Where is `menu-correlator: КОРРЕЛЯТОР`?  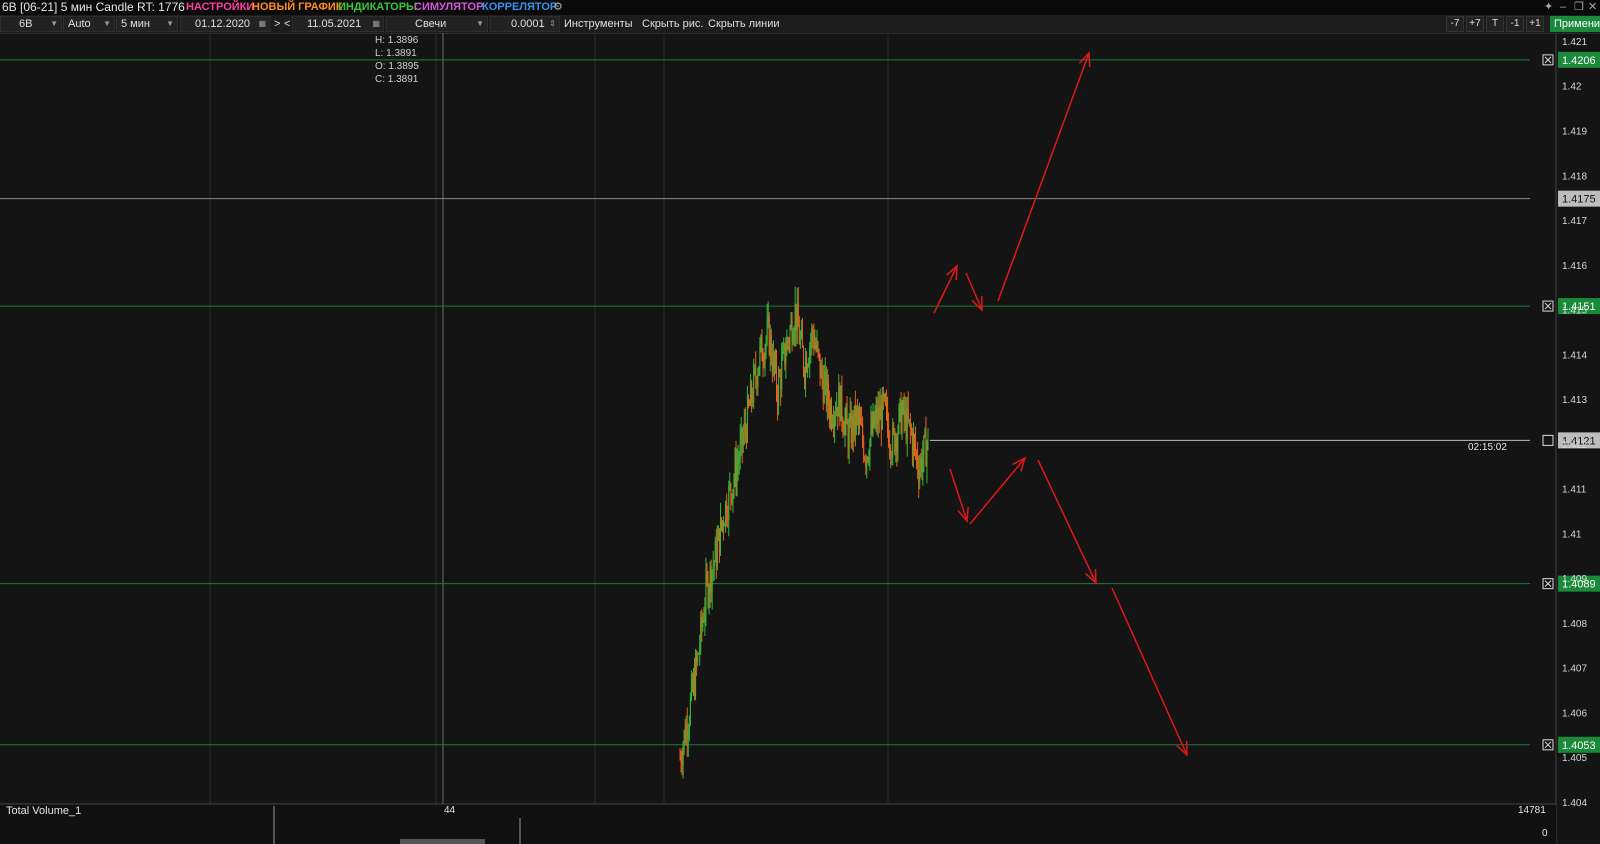 menu-correlator: КОРРЕЛЯТОР is located at coordinates (519, 7).